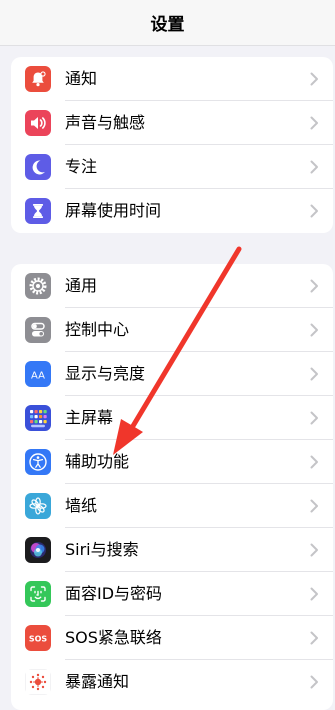  I want to click on face-id-icon, so click(38, 594).